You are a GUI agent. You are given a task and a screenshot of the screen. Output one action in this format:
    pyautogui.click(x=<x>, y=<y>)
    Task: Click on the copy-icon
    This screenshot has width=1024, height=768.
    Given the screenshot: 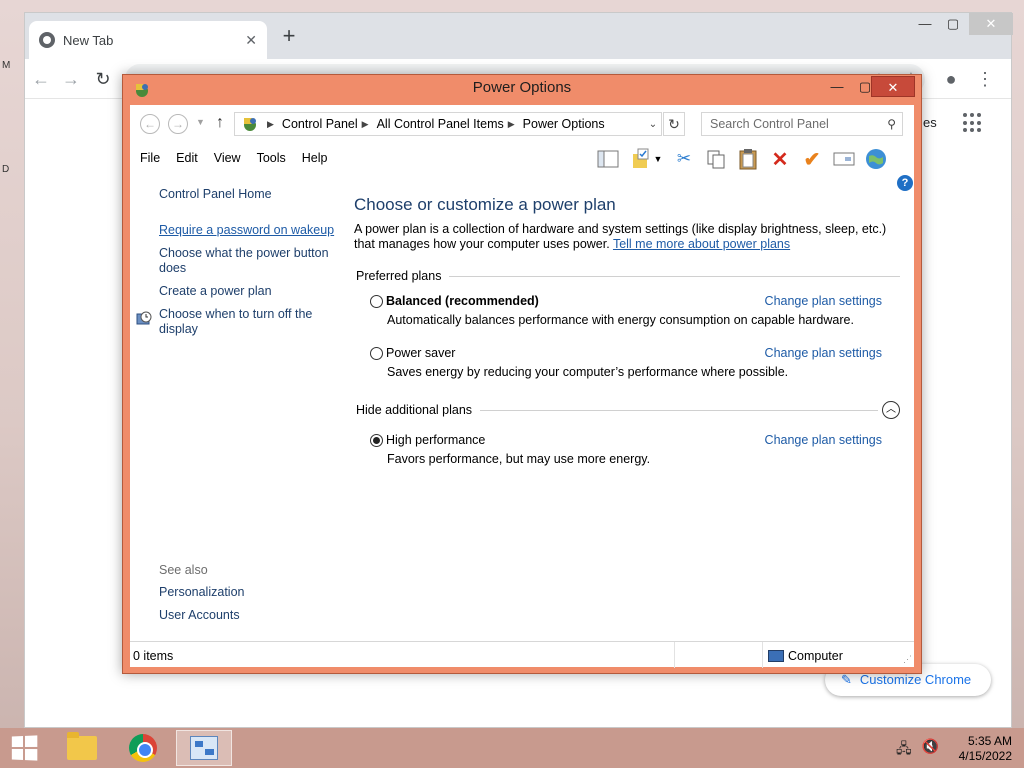 What is the action you would take?
    pyautogui.click(x=716, y=159)
    